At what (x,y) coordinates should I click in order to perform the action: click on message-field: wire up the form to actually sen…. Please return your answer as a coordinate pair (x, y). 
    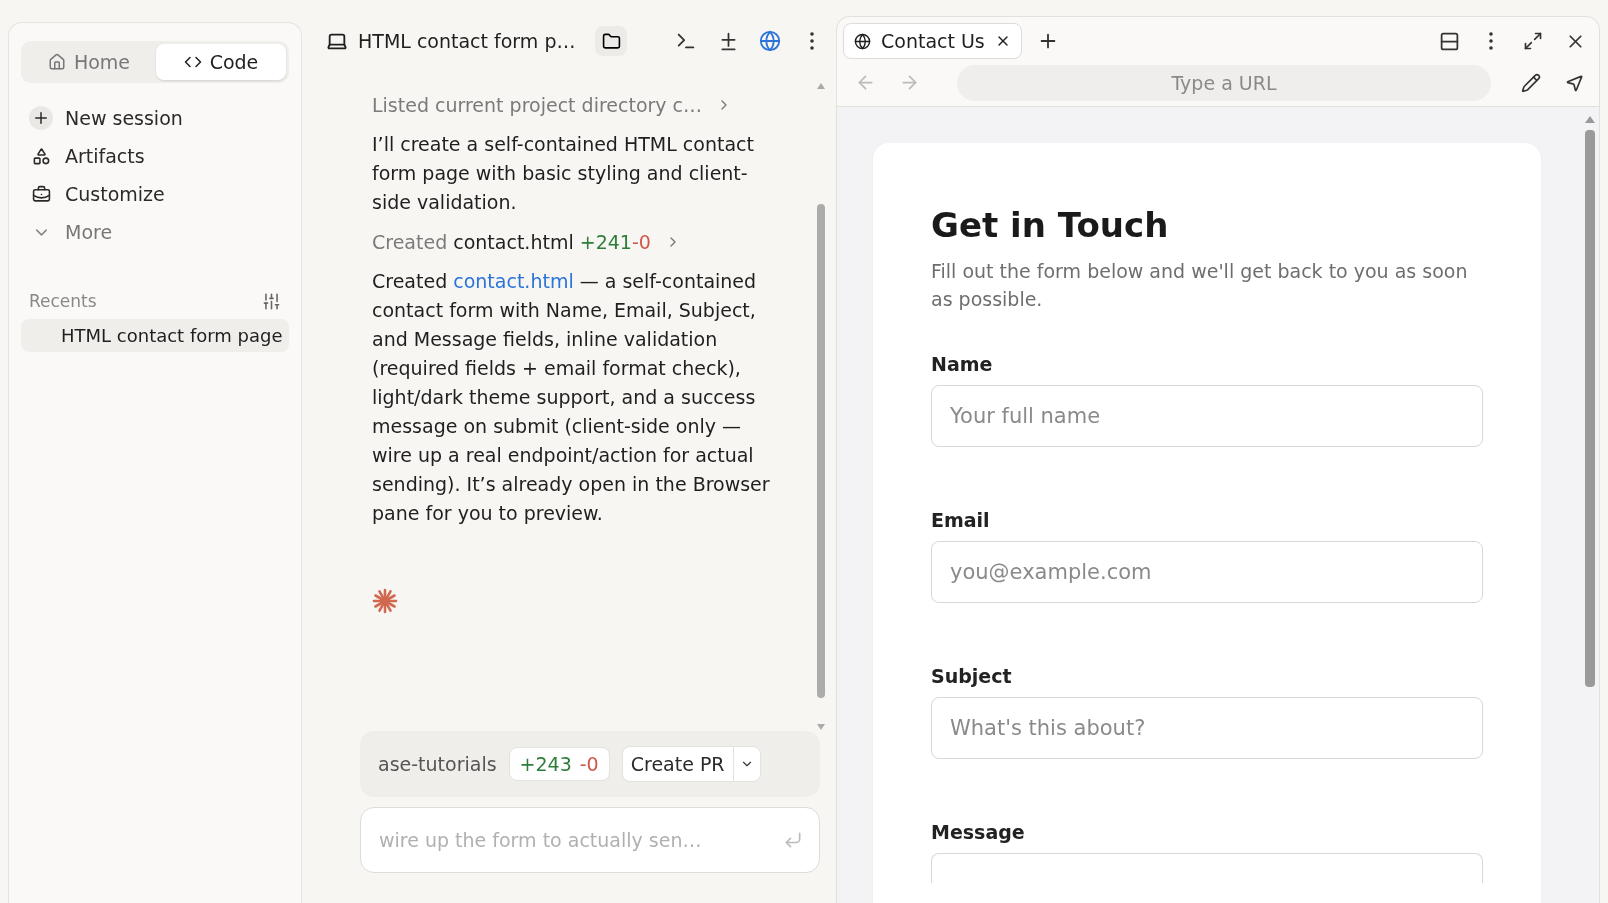
    Looking at the image, I should click on (590, 840).